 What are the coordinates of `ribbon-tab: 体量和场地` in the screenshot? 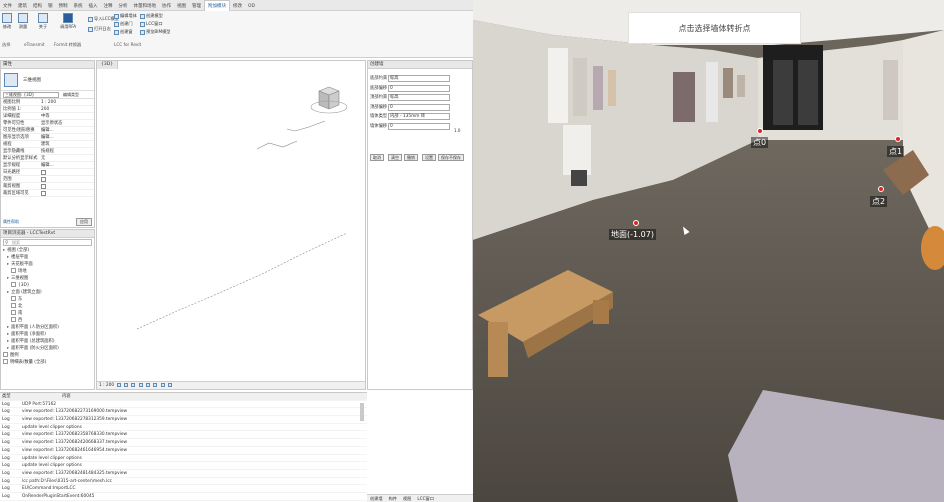 It's located at (145, 6).